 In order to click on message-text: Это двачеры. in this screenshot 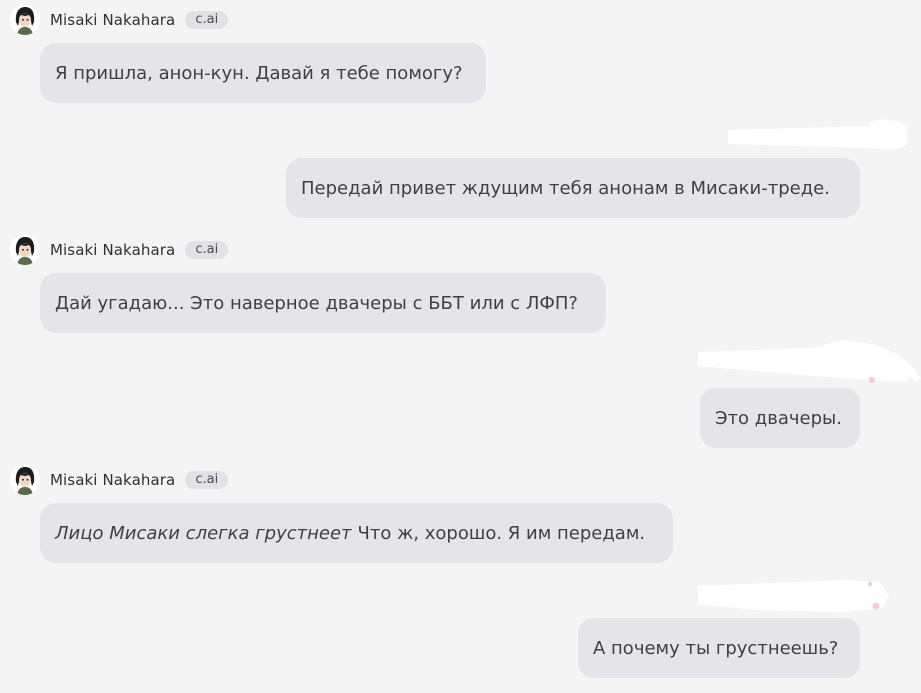, I will do `click(778, 418)`.